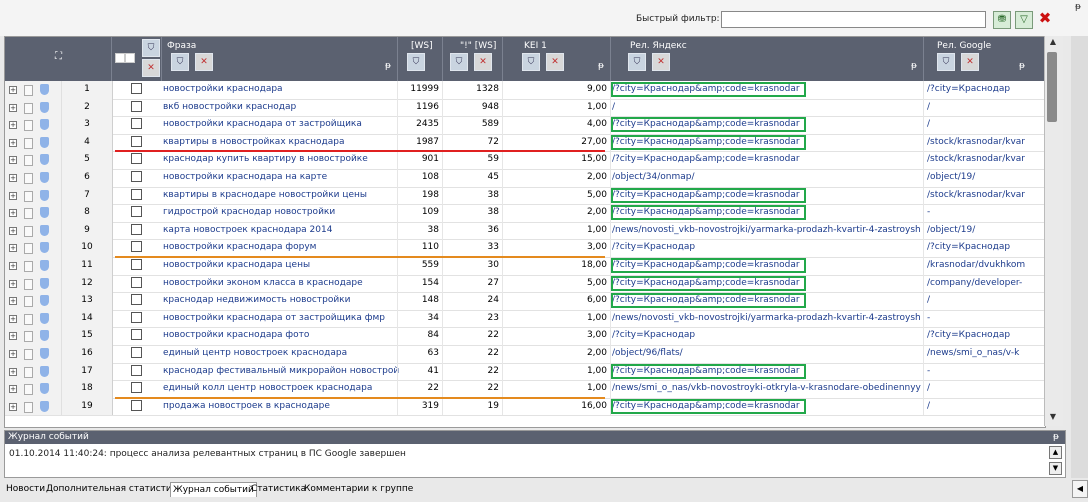  What do you see at coordinates (280, 108) in the screenshot?
I see `phrase-cell: вкб новостройки краснодар` at bounding box center [280, 108].